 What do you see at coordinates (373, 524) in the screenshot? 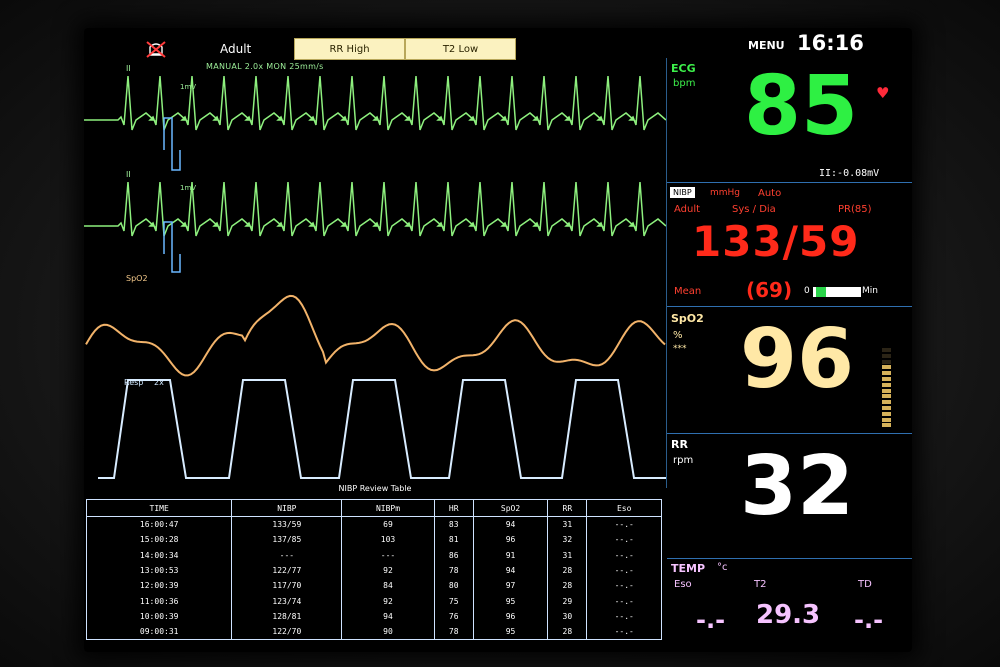
I see `table-row: 16:00:47 133/59 69 83 94 31 --.-` at bounding box center [373, 524].